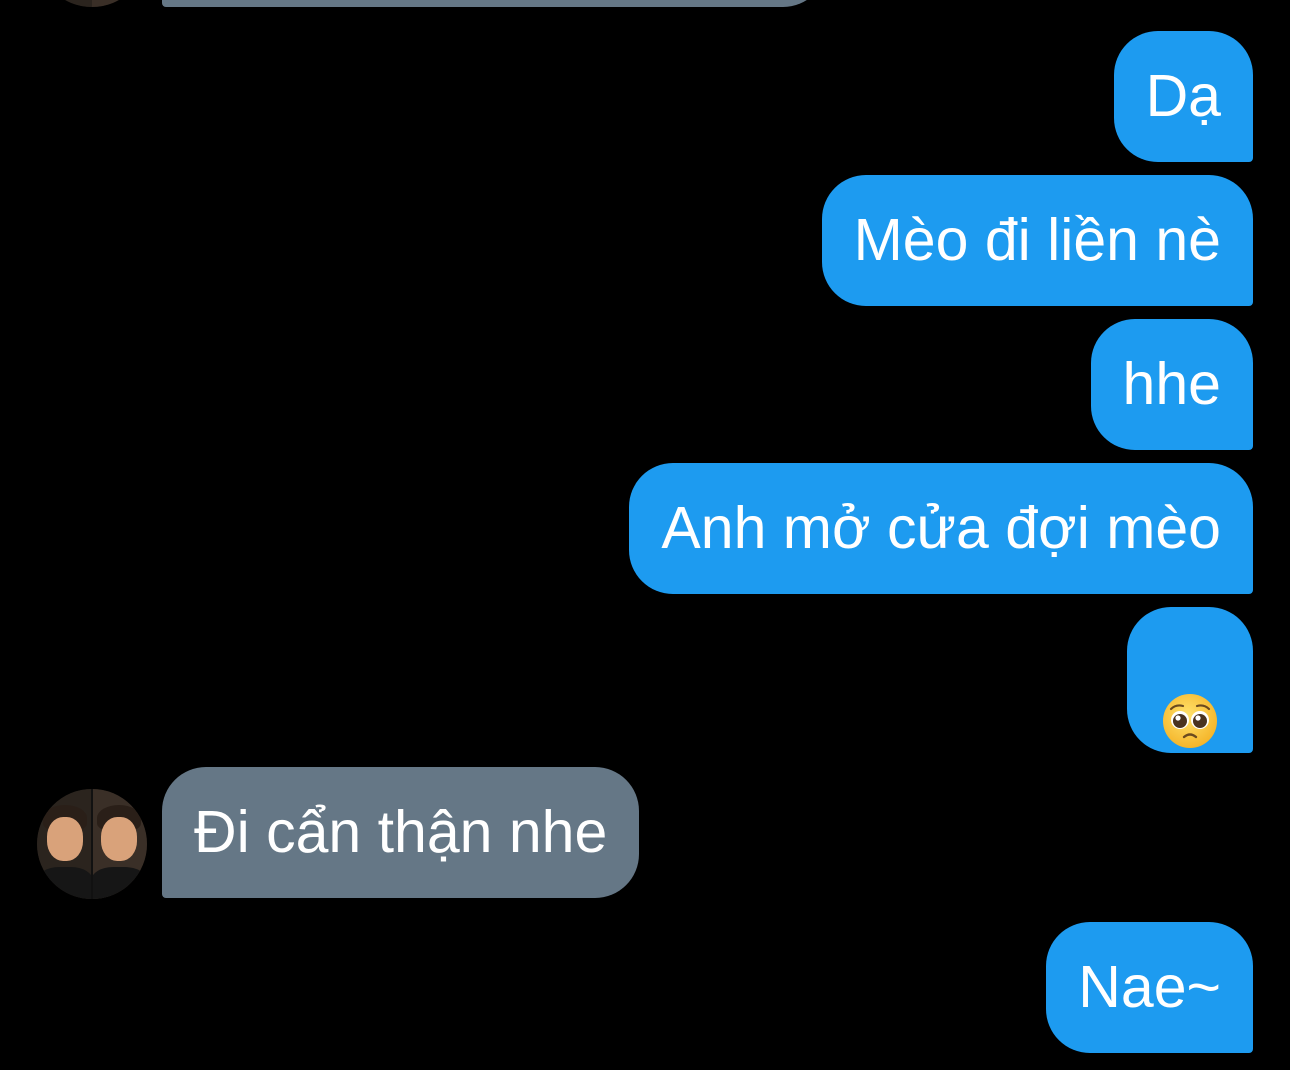  Describe the element at coordinates (92, 3) in the screenshot. I see `contact-avatar-partial` at that location.